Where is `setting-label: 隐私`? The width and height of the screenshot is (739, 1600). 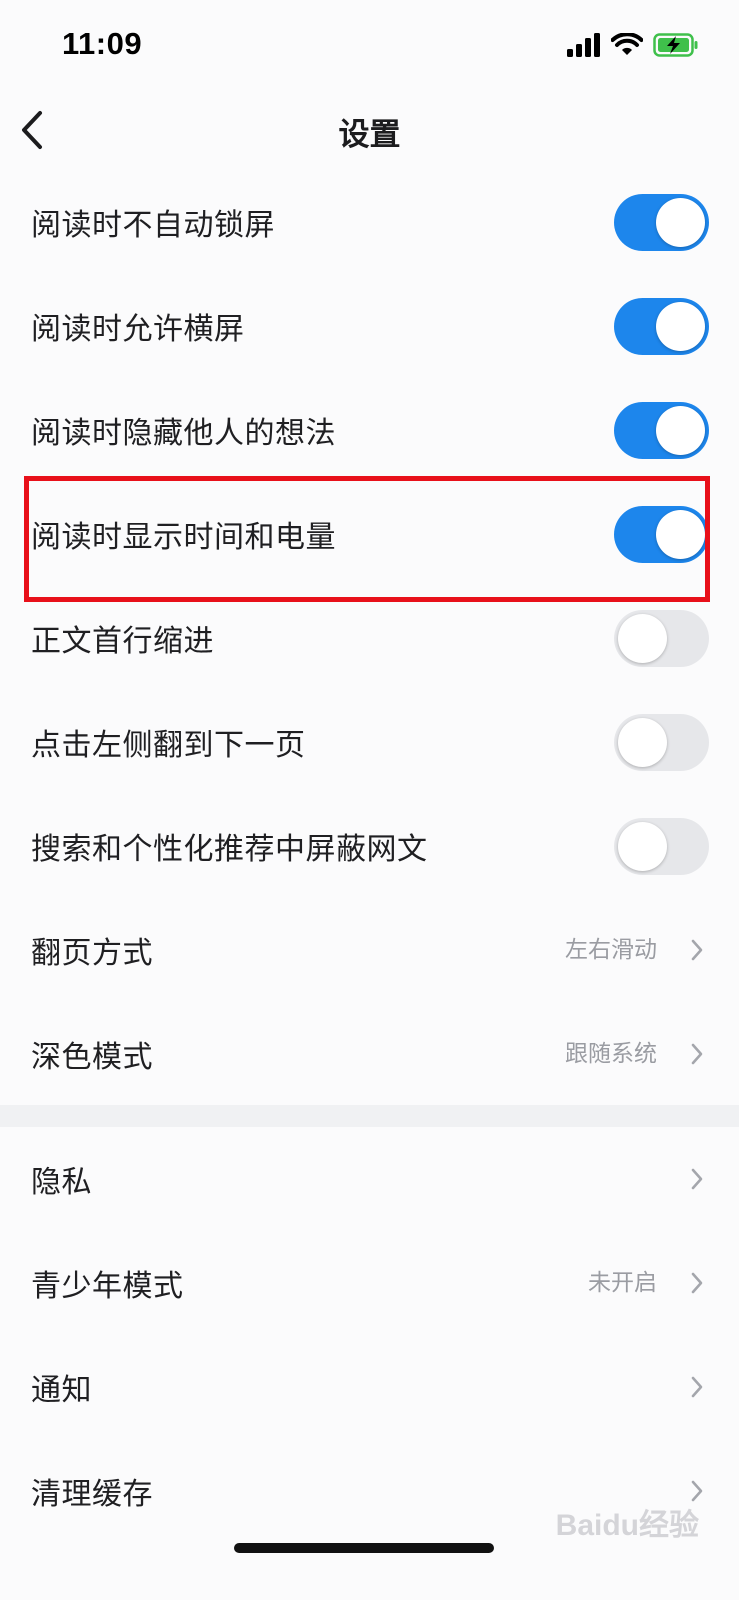
setting-label: 隐私 is located at coordinates (61, 1182).